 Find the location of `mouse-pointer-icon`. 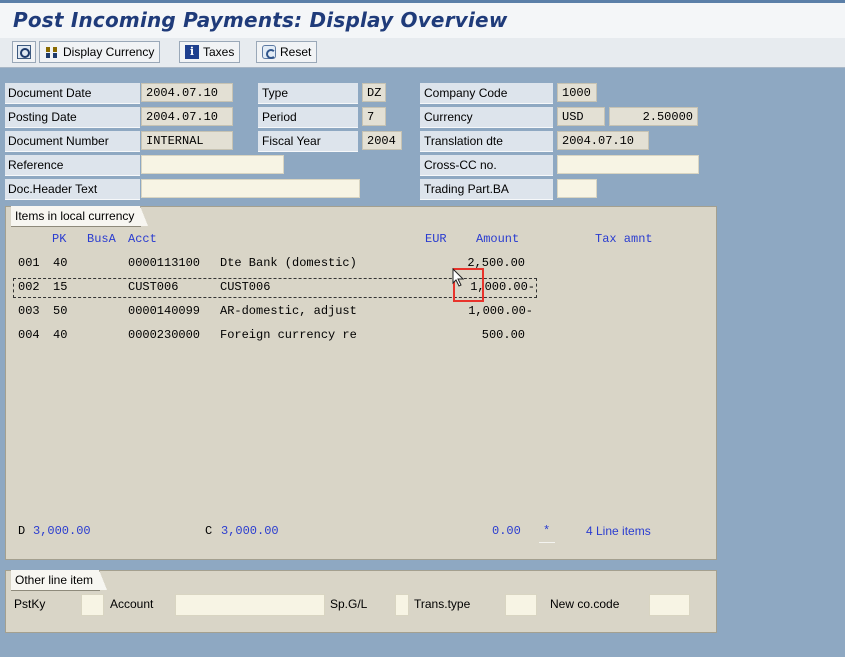

mouse-pointer-icon is located at coordinates (458, 277).